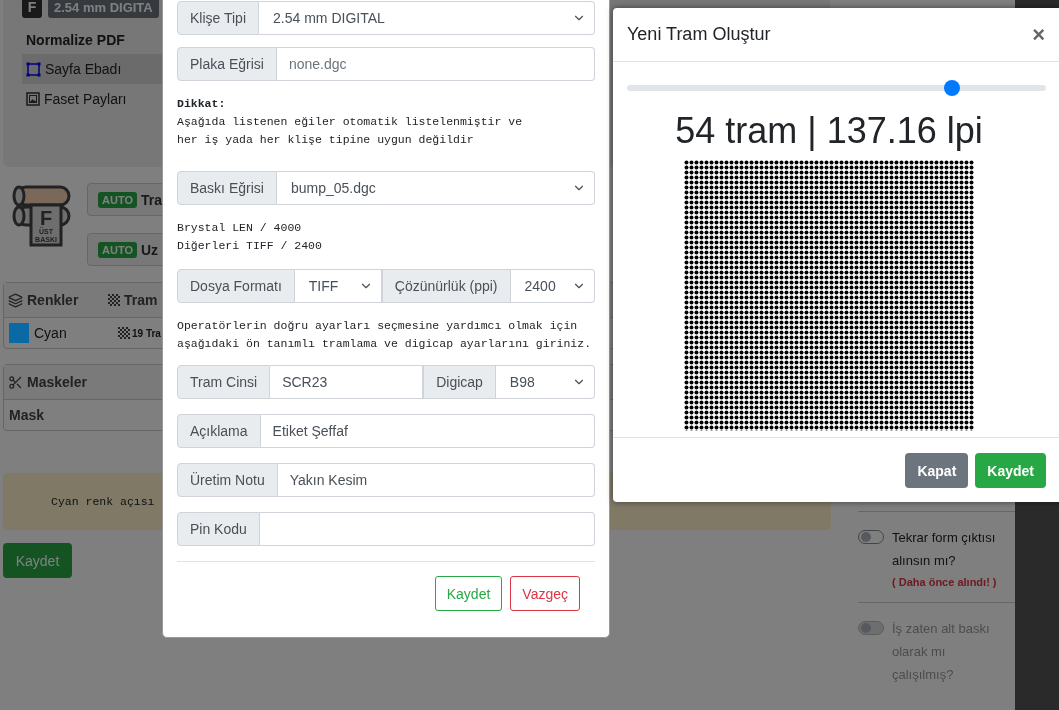 This screenshot has height=710, width=1059. Describe the element at coordinates (427, 431) in the screenshot. I see `input-field: Etiket Şeffaf` at that location.